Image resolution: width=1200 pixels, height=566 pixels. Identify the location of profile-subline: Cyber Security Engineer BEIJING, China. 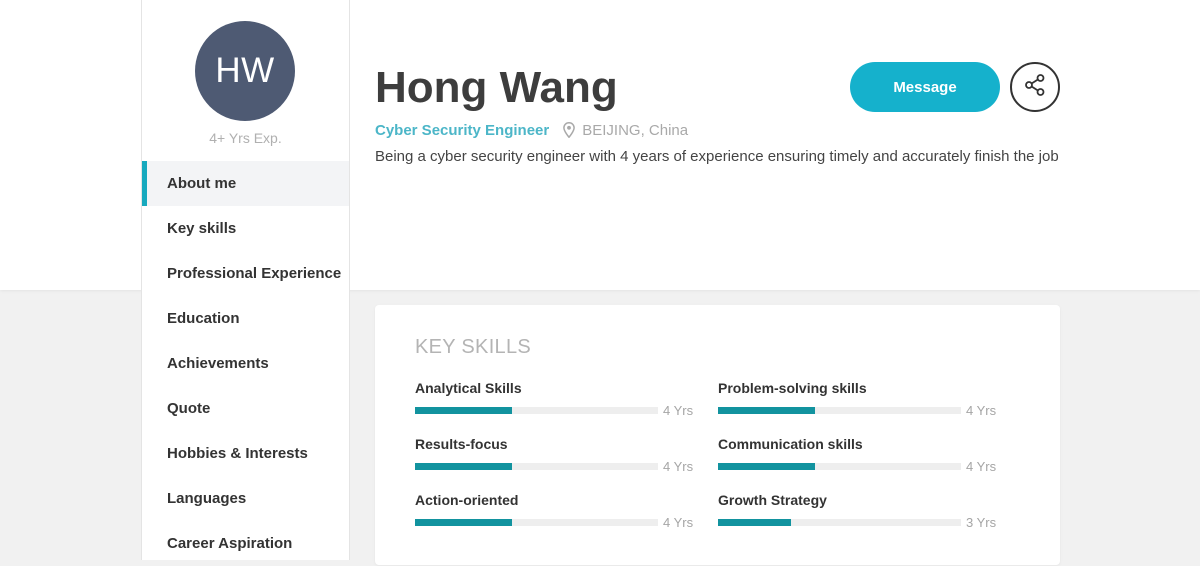
(531, 130).